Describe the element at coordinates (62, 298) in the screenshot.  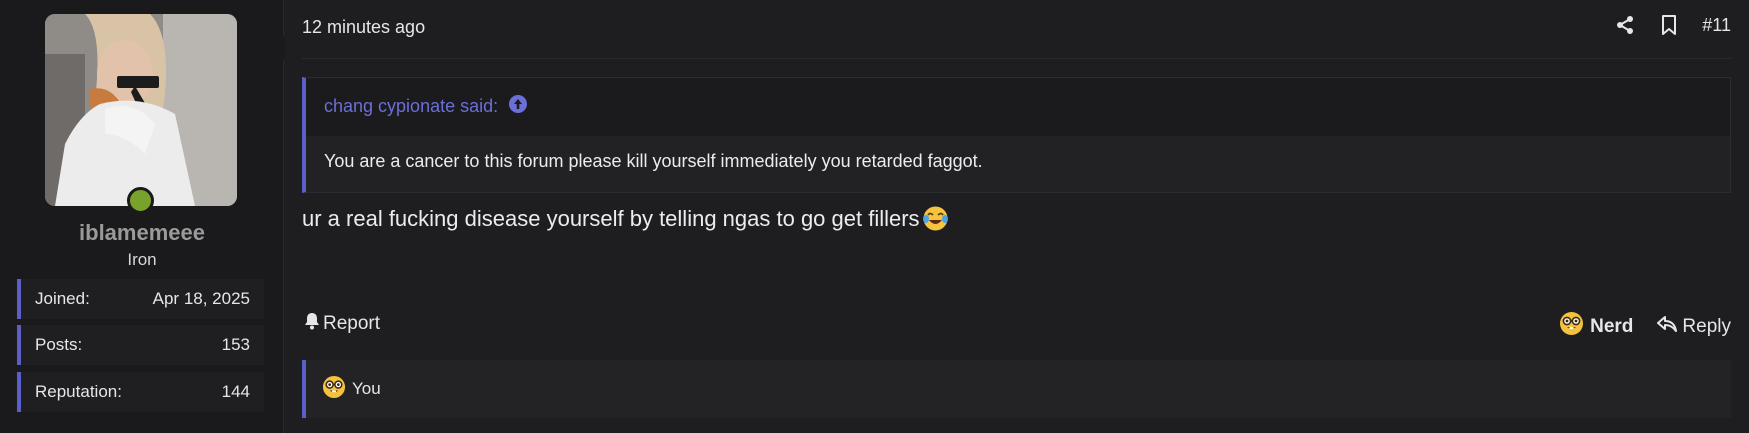
I see `stat-label: Joined:` at that location.